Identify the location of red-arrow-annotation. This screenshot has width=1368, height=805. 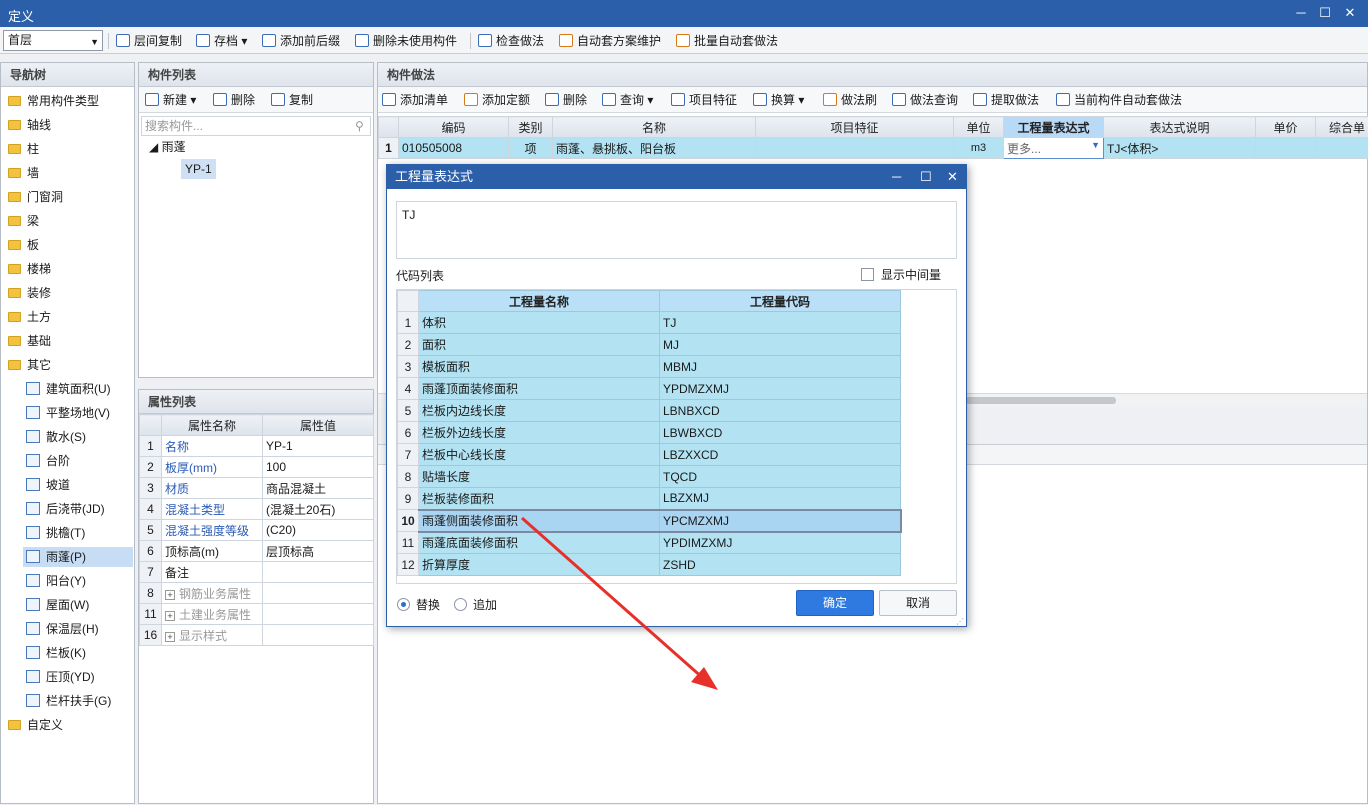
(619, 603).